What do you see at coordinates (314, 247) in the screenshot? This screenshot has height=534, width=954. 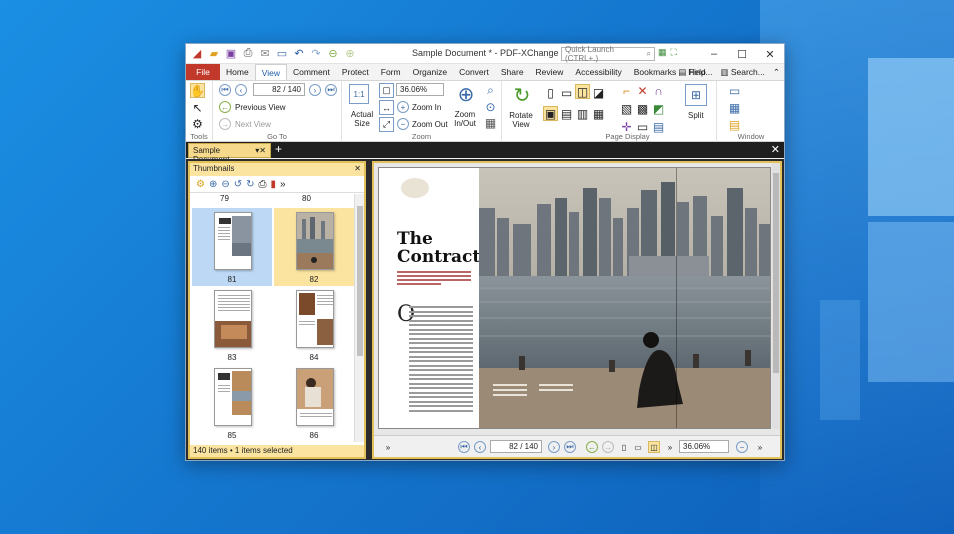 I see `thumbnail-page-82: 82` at bounding box center [314, 247].